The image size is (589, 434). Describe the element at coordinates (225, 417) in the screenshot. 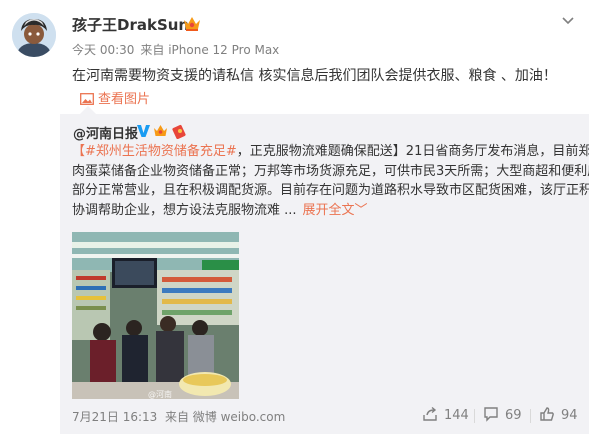

I see `repost-source: 来自 微博 weibo.com` at that location.